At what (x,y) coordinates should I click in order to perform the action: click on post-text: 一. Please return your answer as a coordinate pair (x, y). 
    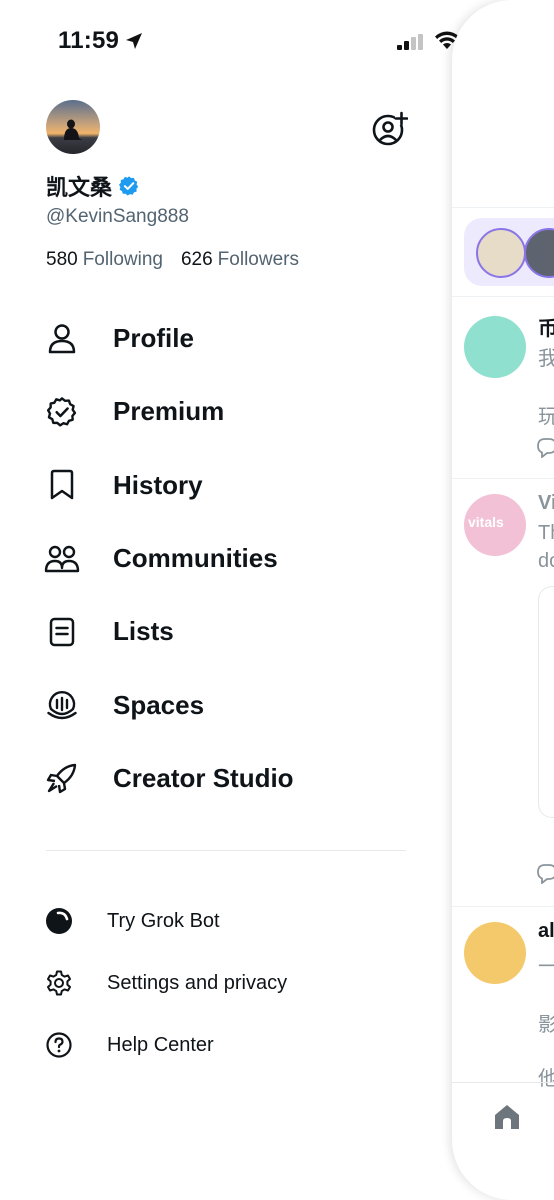
    Looking at the image, I should click on (546, 967).